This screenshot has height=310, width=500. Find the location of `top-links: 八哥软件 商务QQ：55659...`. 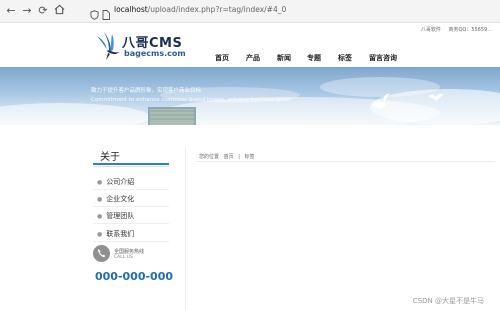

top-links: 八哥软件 商务QQ：55659... is located at coordinates (453, 29).